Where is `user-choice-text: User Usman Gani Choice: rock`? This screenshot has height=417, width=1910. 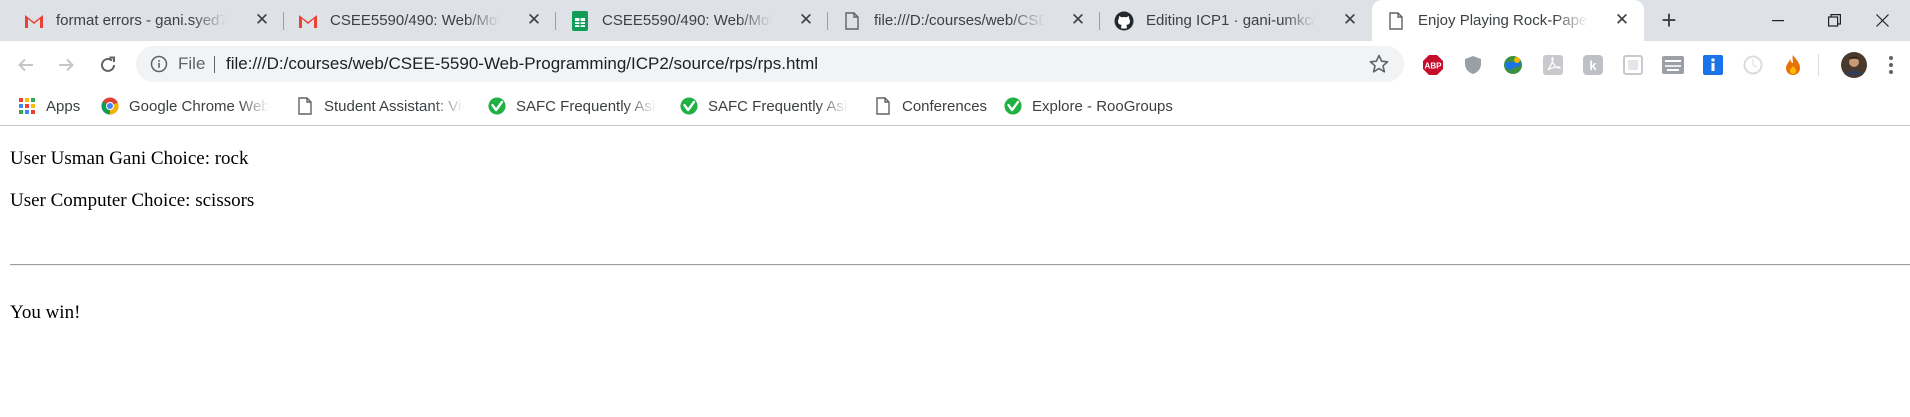
user-choice-text: User Usman Gani Choice: rock is located at coordinates (129, 158).